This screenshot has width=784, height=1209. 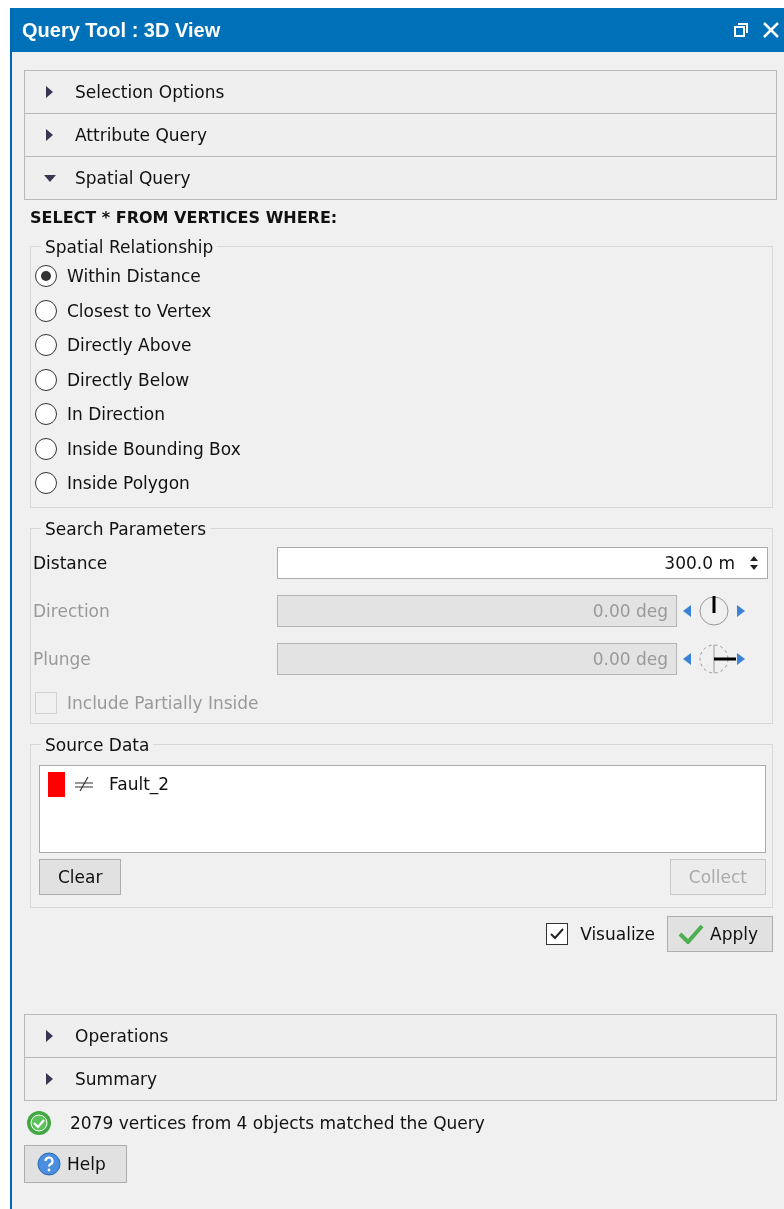 I want to click on checkbox-label: Include Partially Inside, so click(x=163, y=702).